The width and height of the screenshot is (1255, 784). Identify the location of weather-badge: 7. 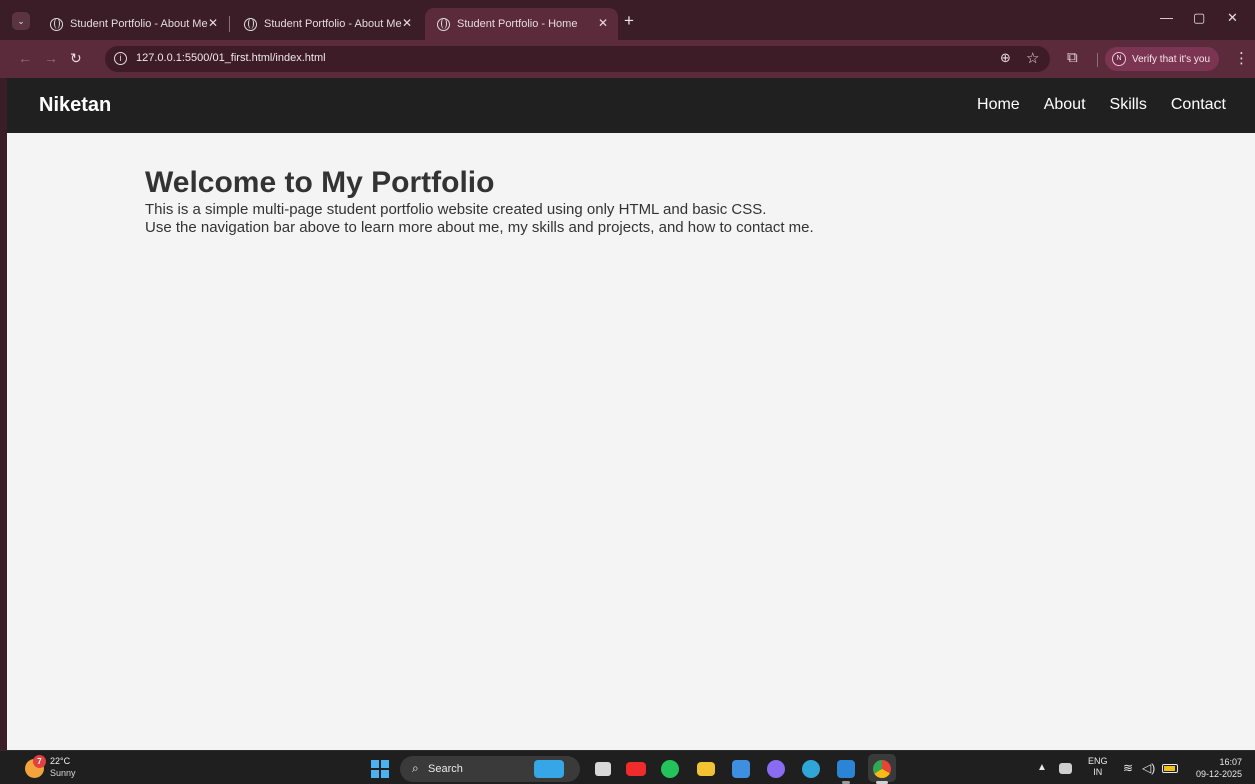
(39, 761).